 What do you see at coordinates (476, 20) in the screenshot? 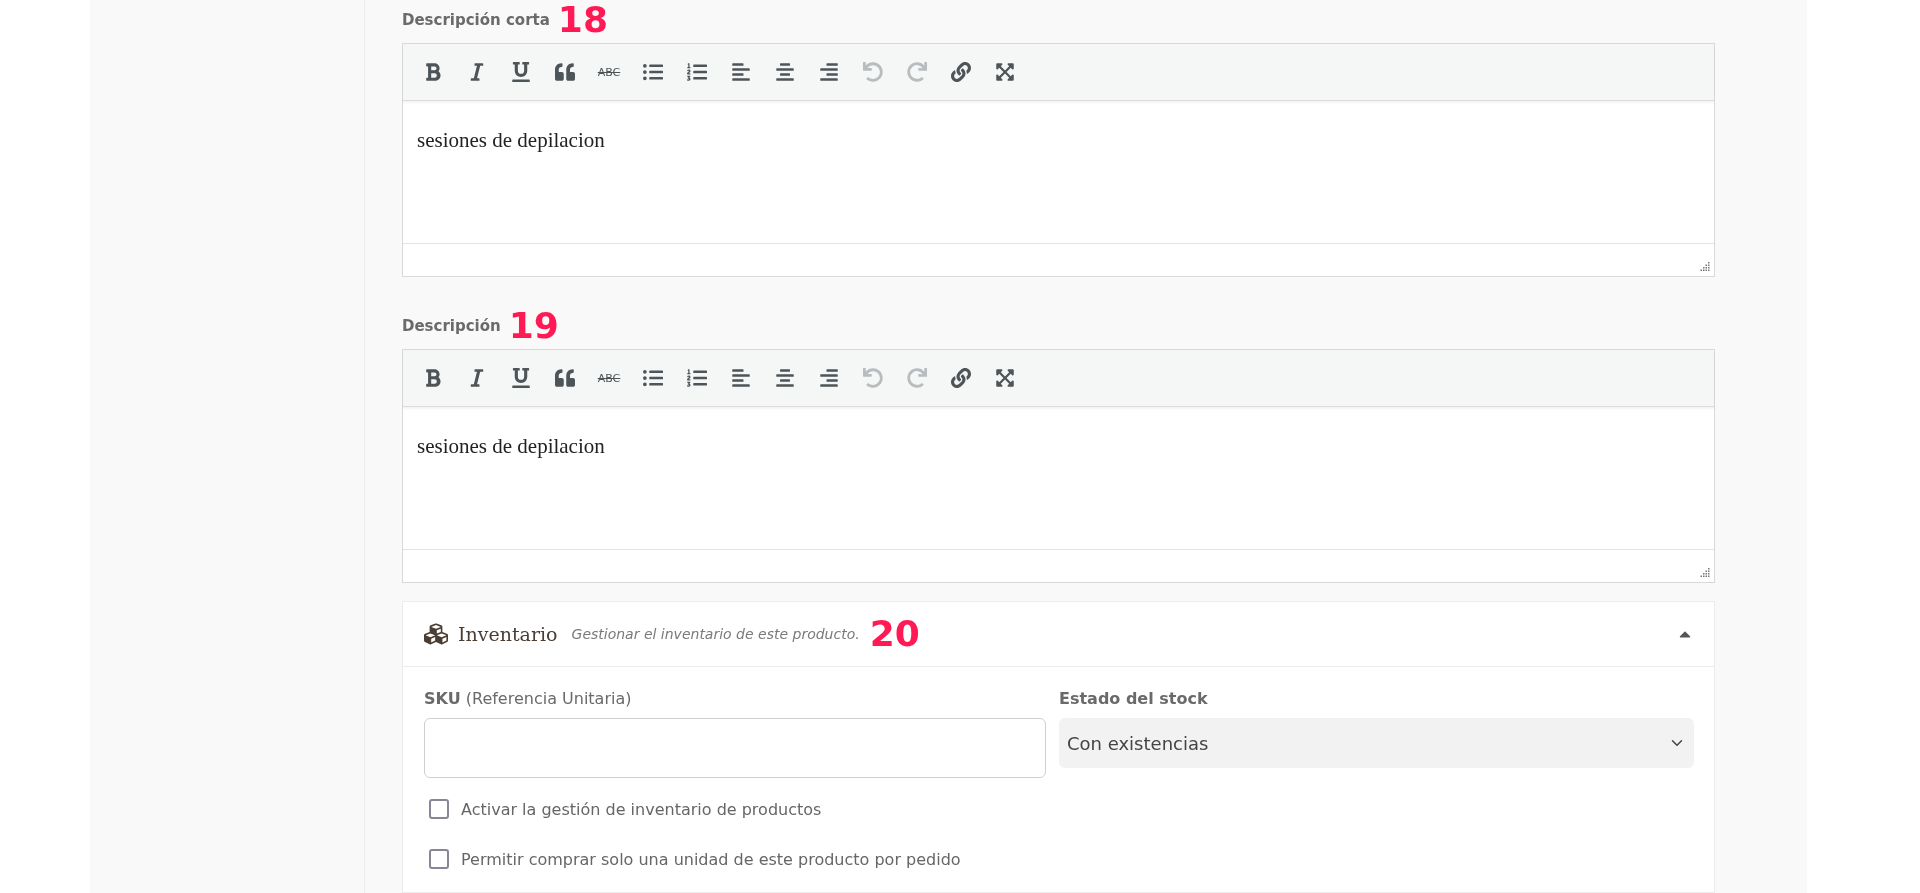
I see `field-label: Descripción corta` at bounding box center [476, 20].